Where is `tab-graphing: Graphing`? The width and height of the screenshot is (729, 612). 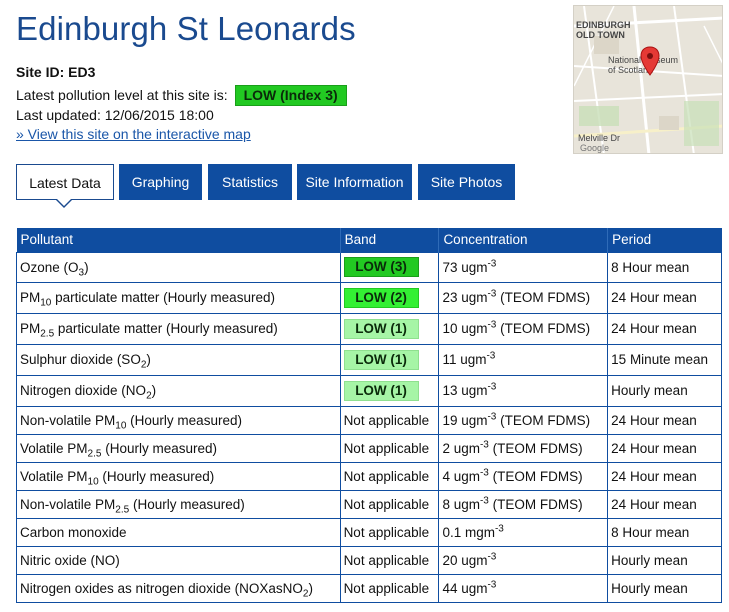 tab-graphing: Graphing is located at coordinates (160, 182).